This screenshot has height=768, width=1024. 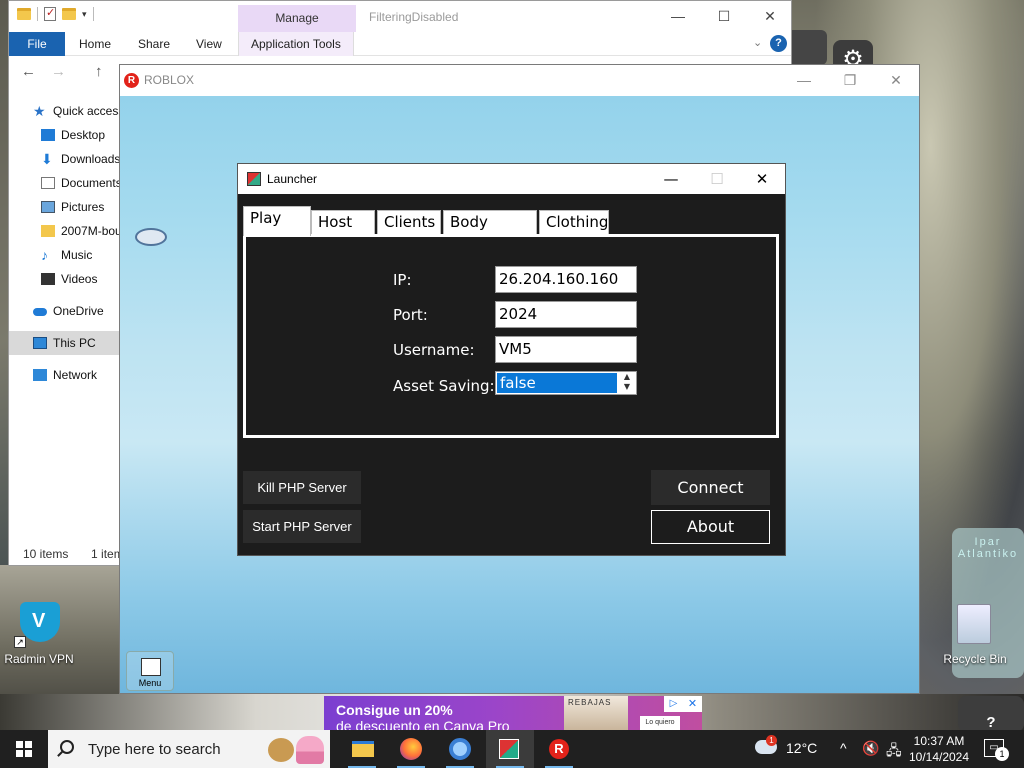 I want to click on about-button: About, so click(x=710, y=527).